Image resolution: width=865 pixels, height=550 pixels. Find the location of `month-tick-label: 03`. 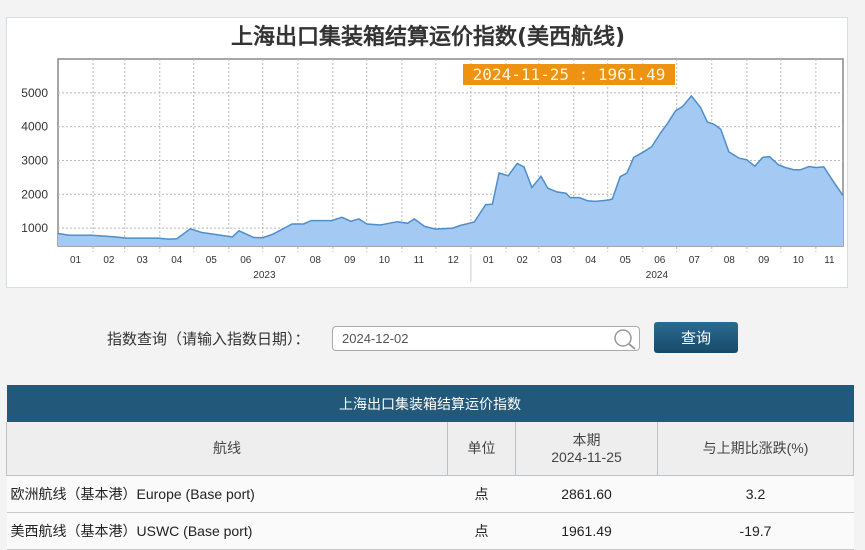

month-tick-label: 03 is located at coordinates (143, 260).